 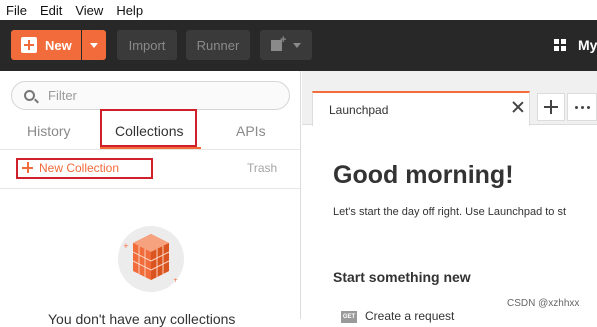 I want to click on tab-title: Launchpad, so click(x=359, y=110).